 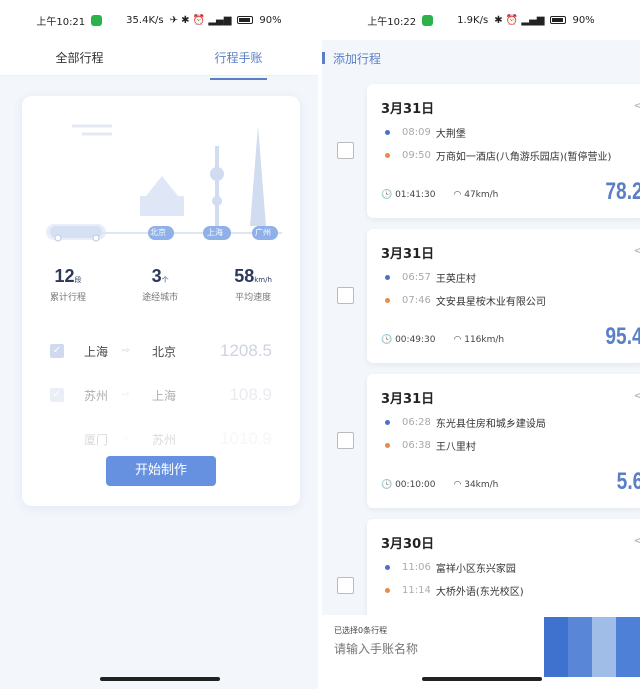 I want to click on start-place: 富祥小区东兴家园, so click(x=475, y=569).